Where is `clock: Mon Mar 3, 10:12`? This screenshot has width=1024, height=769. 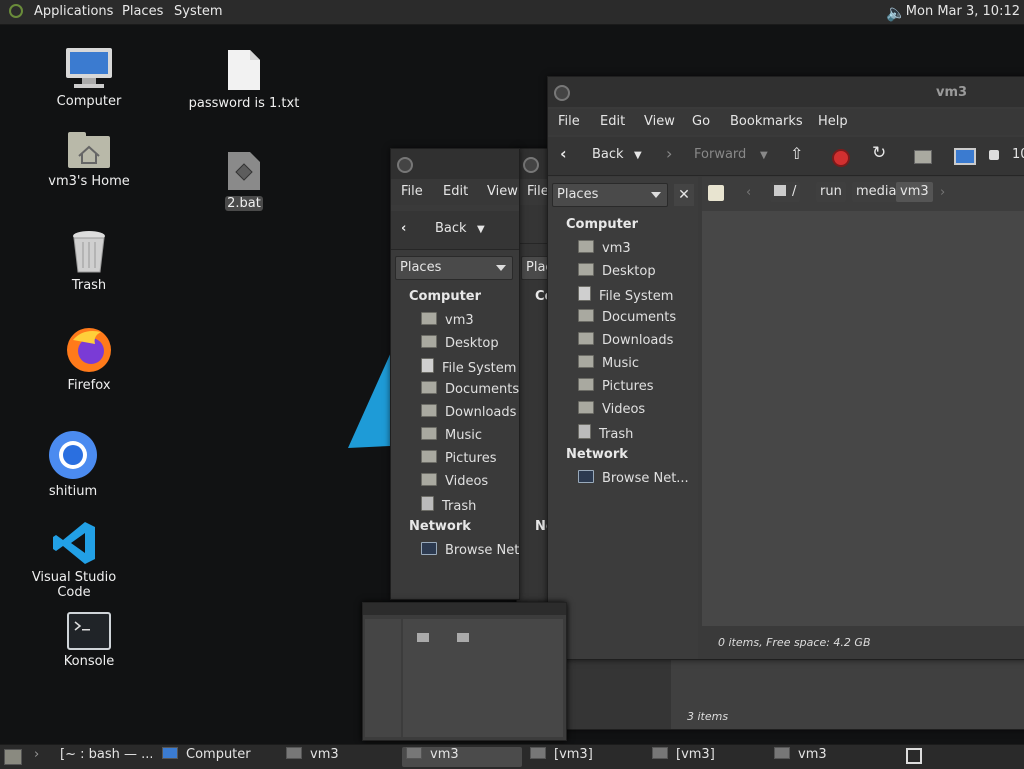
clock: Mon Mar 3, 10:12 is located at coordinates (963, 11).